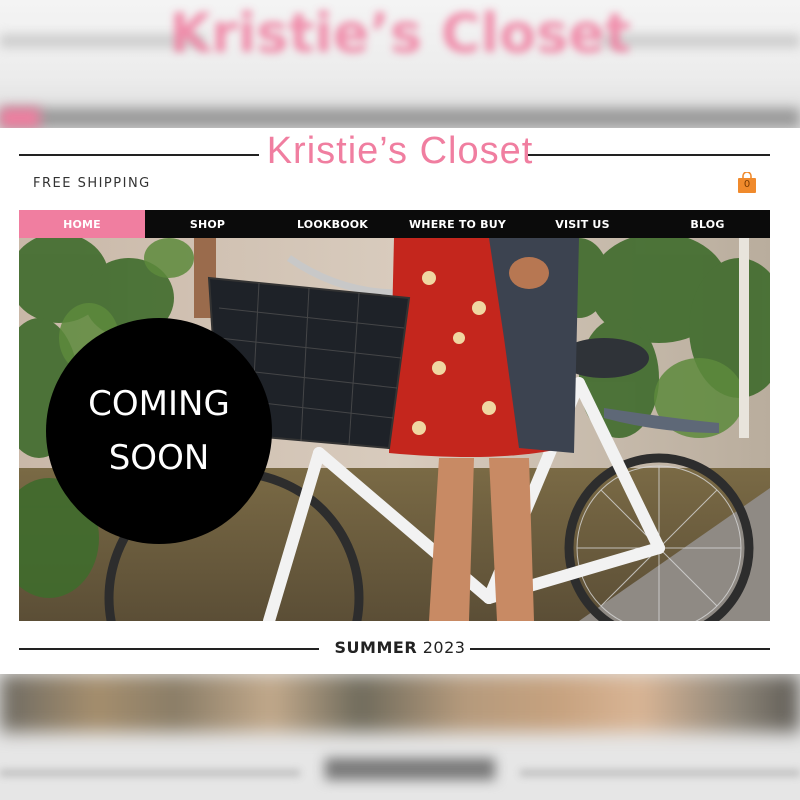 This screenshot has width=800, height=800. I want to click on cart-count: 0, so click(747, 184).